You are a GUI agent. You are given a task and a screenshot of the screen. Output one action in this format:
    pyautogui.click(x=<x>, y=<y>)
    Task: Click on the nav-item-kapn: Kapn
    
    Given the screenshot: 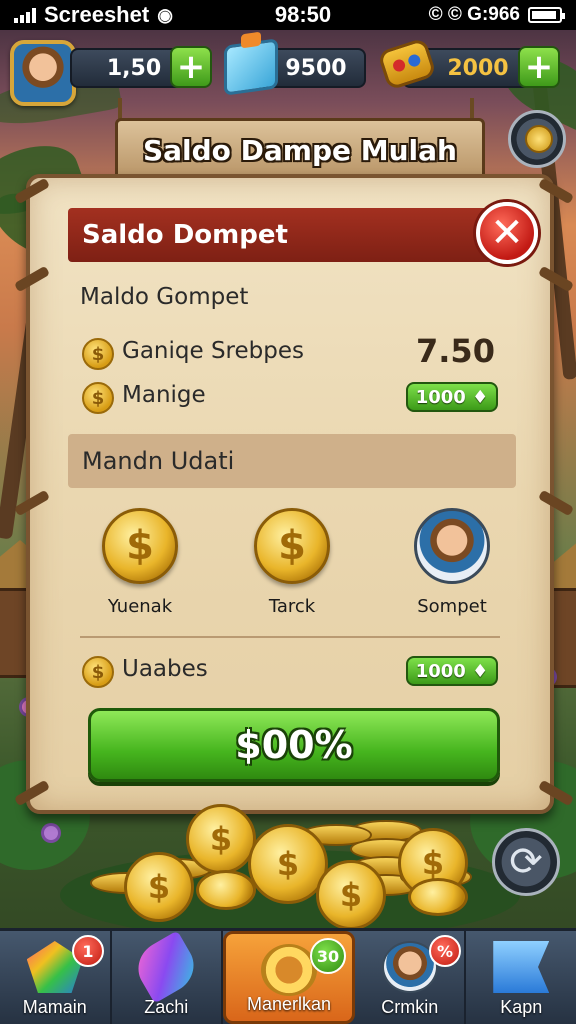 What is the action you would take?
    pyautogui.click(x=521, y=977)
    